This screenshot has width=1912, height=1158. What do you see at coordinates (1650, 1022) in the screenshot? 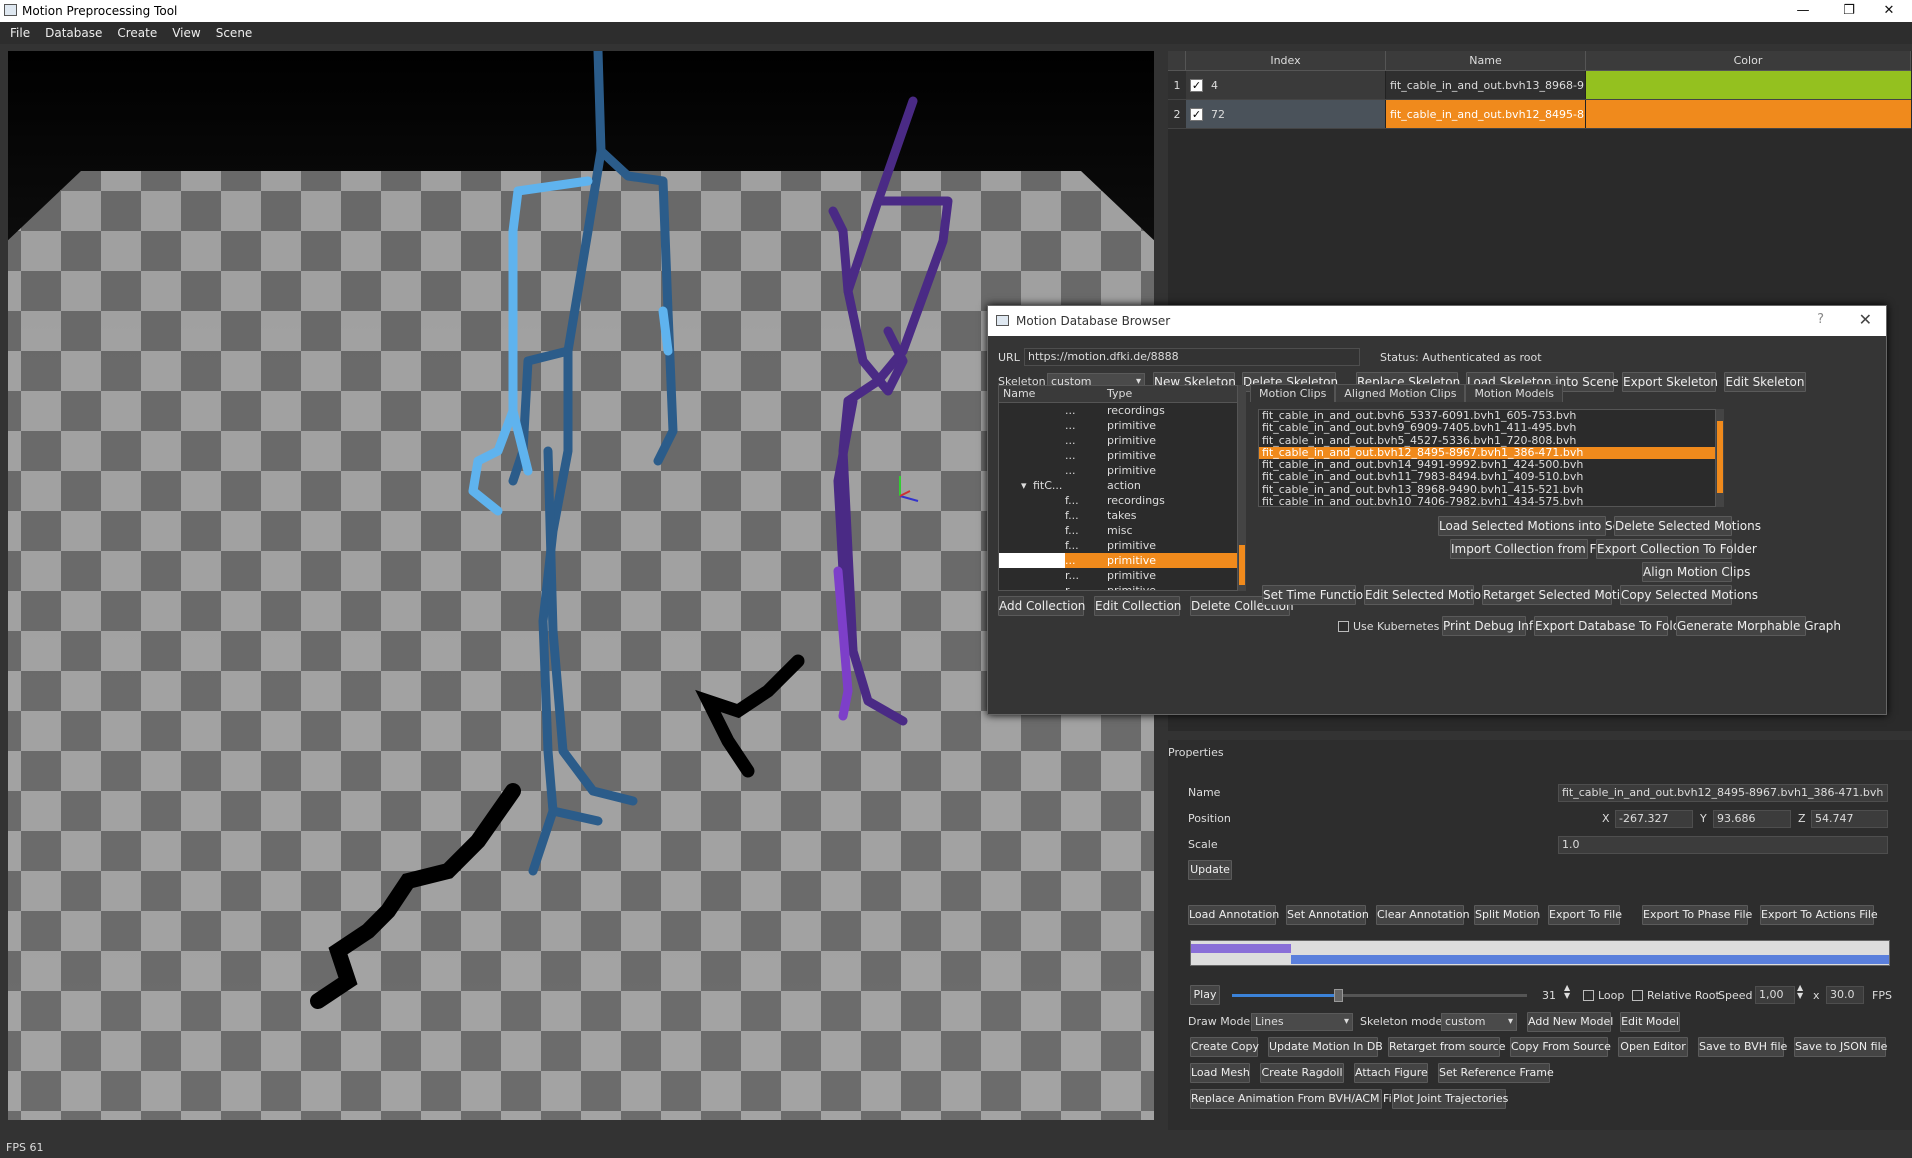
I see `edit-model-button: Edit Model` at bounding box center [1650, 1022].